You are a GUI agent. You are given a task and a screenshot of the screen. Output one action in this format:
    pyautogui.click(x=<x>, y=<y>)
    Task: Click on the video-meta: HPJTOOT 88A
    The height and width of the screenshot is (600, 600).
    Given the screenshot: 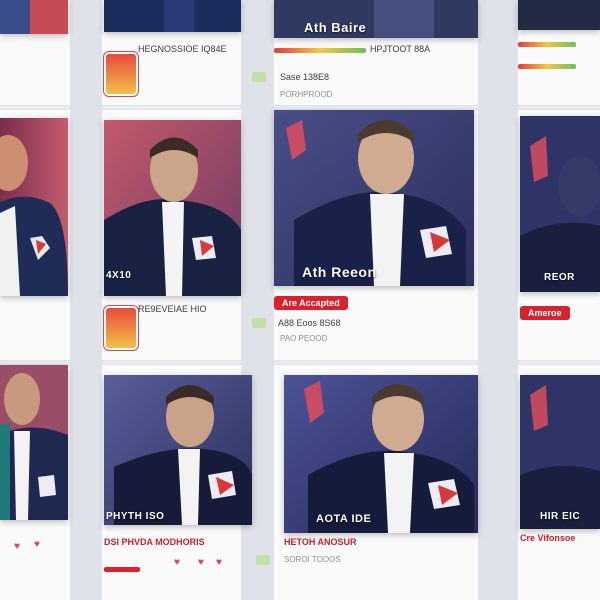 What is the action you would take?
    pyautogui.click(x=400, y=49)
    